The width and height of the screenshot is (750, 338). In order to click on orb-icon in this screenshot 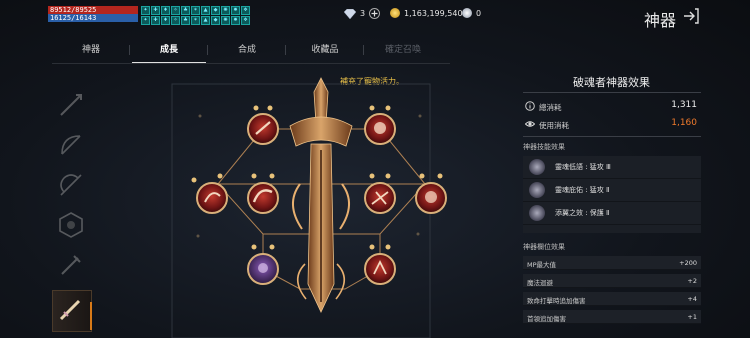, I will do `click(71, 225)`.